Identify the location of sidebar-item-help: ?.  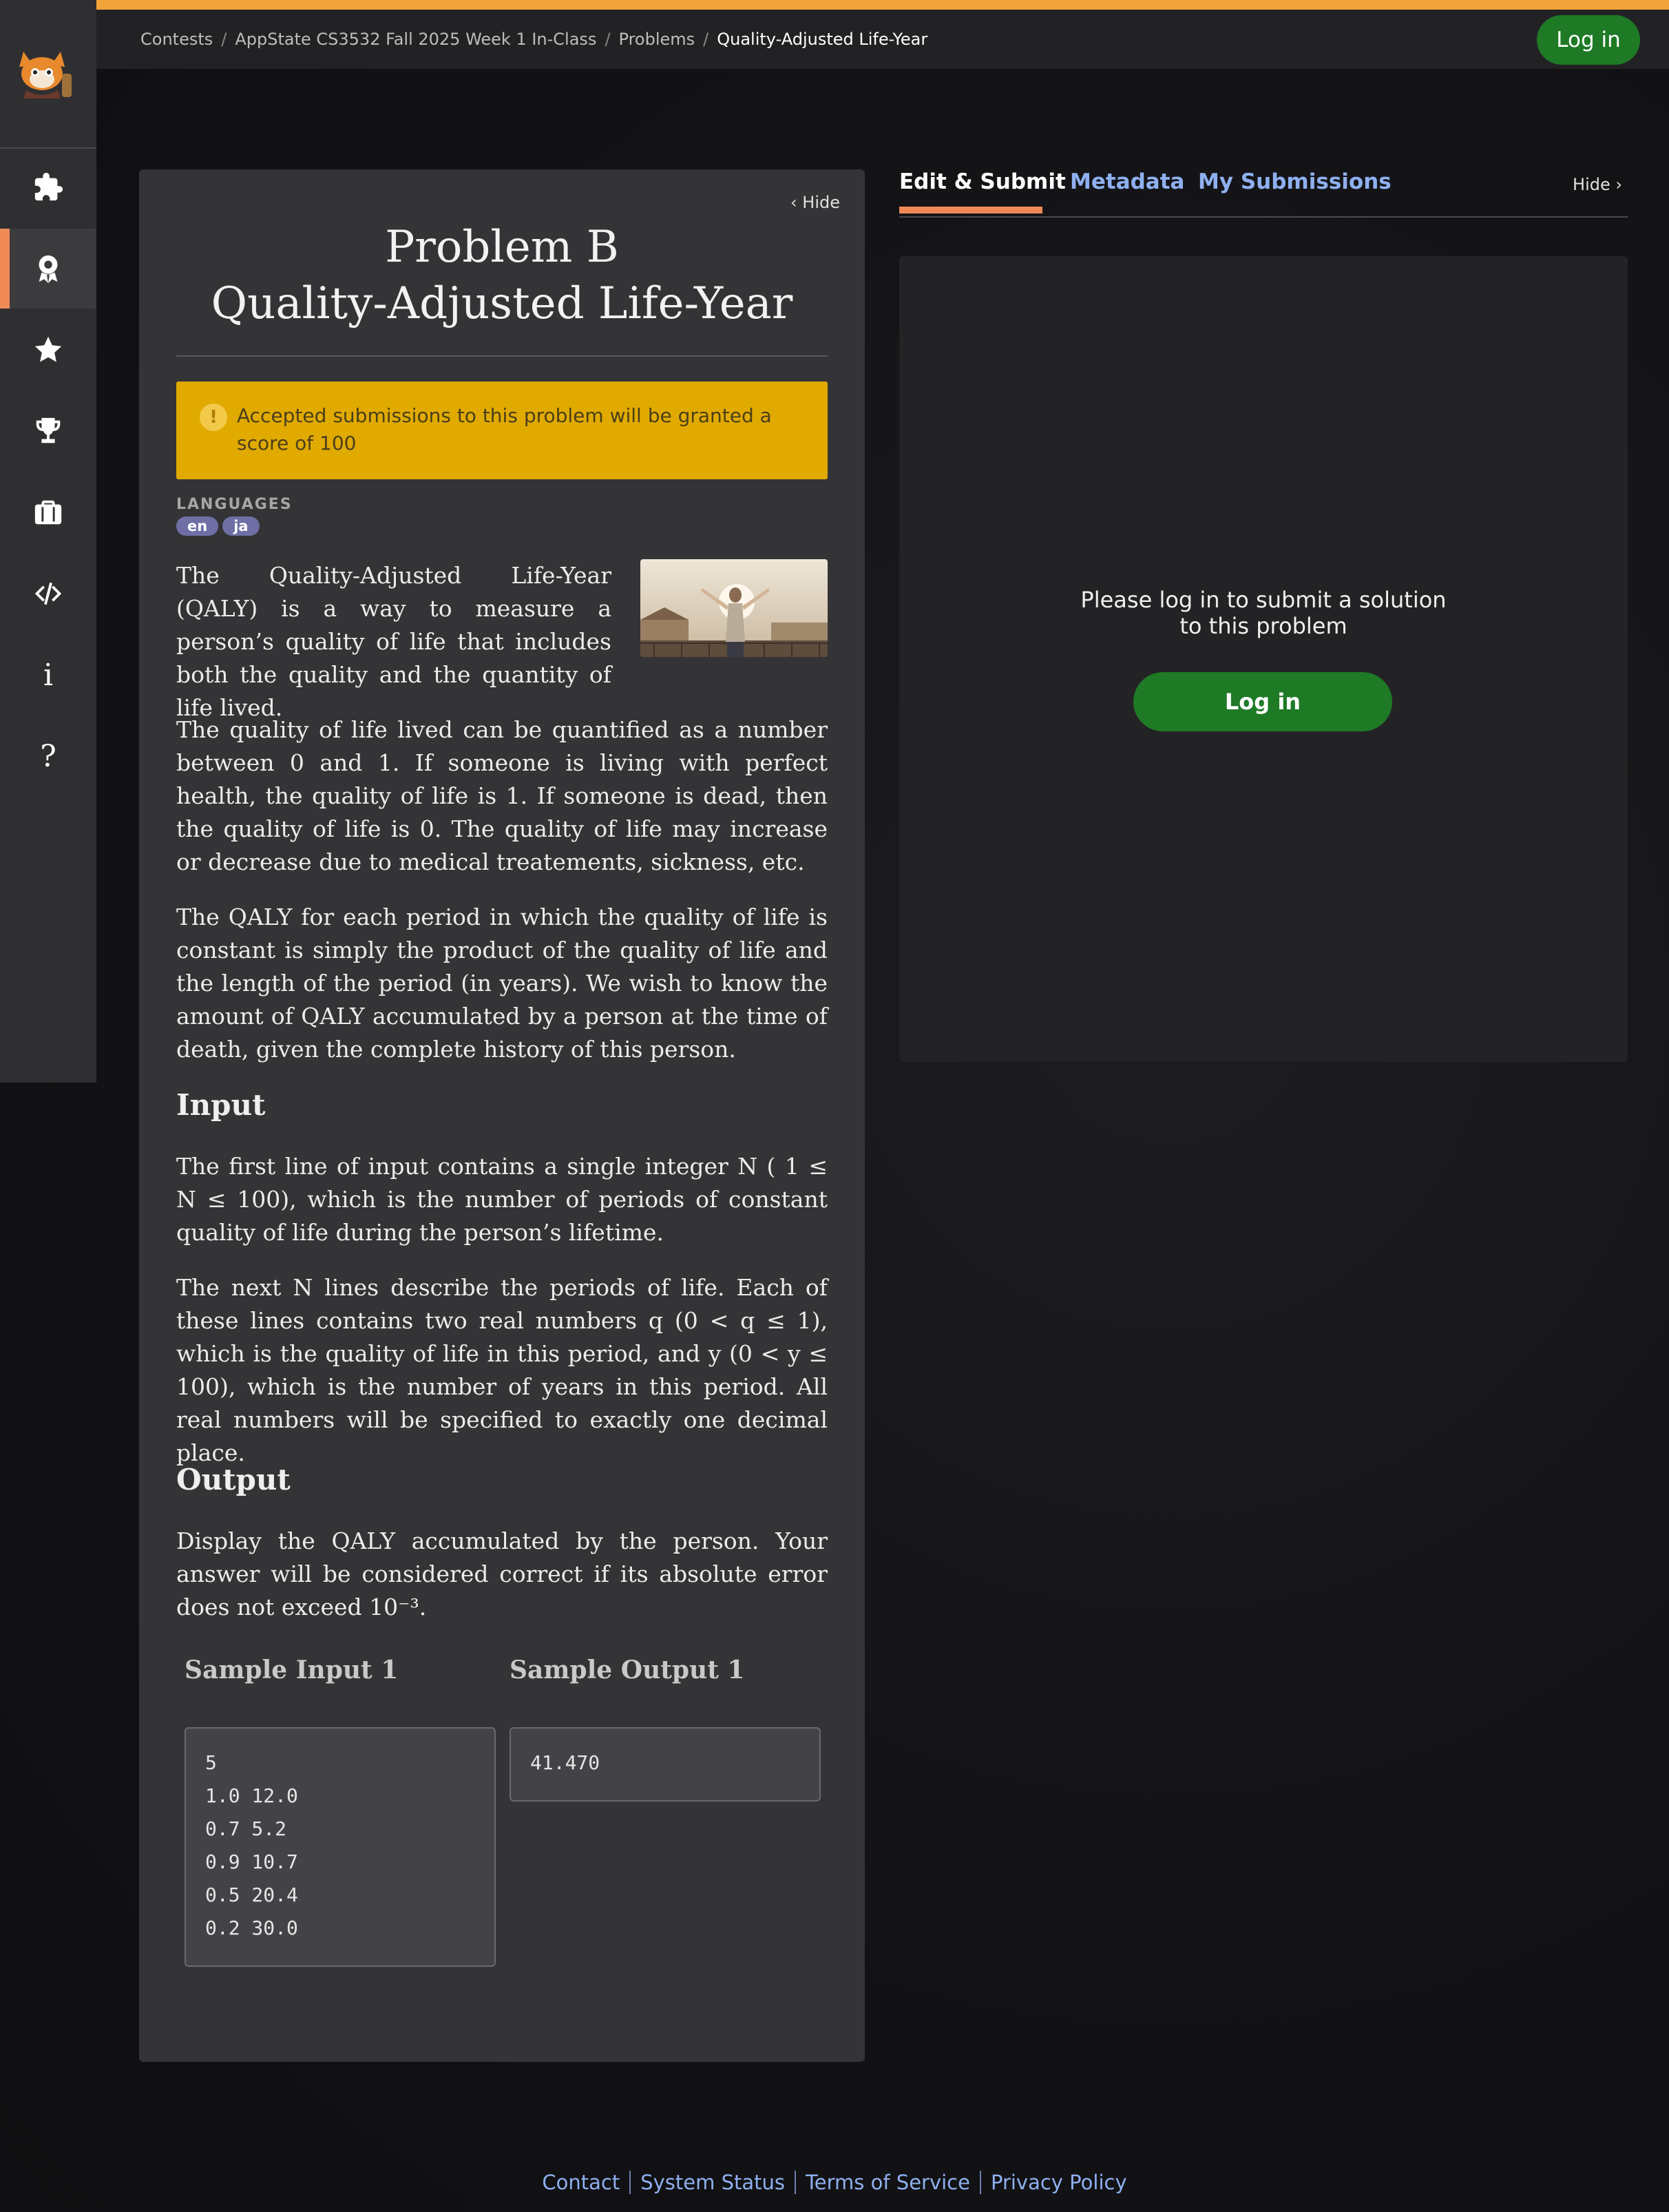
(48, 756).